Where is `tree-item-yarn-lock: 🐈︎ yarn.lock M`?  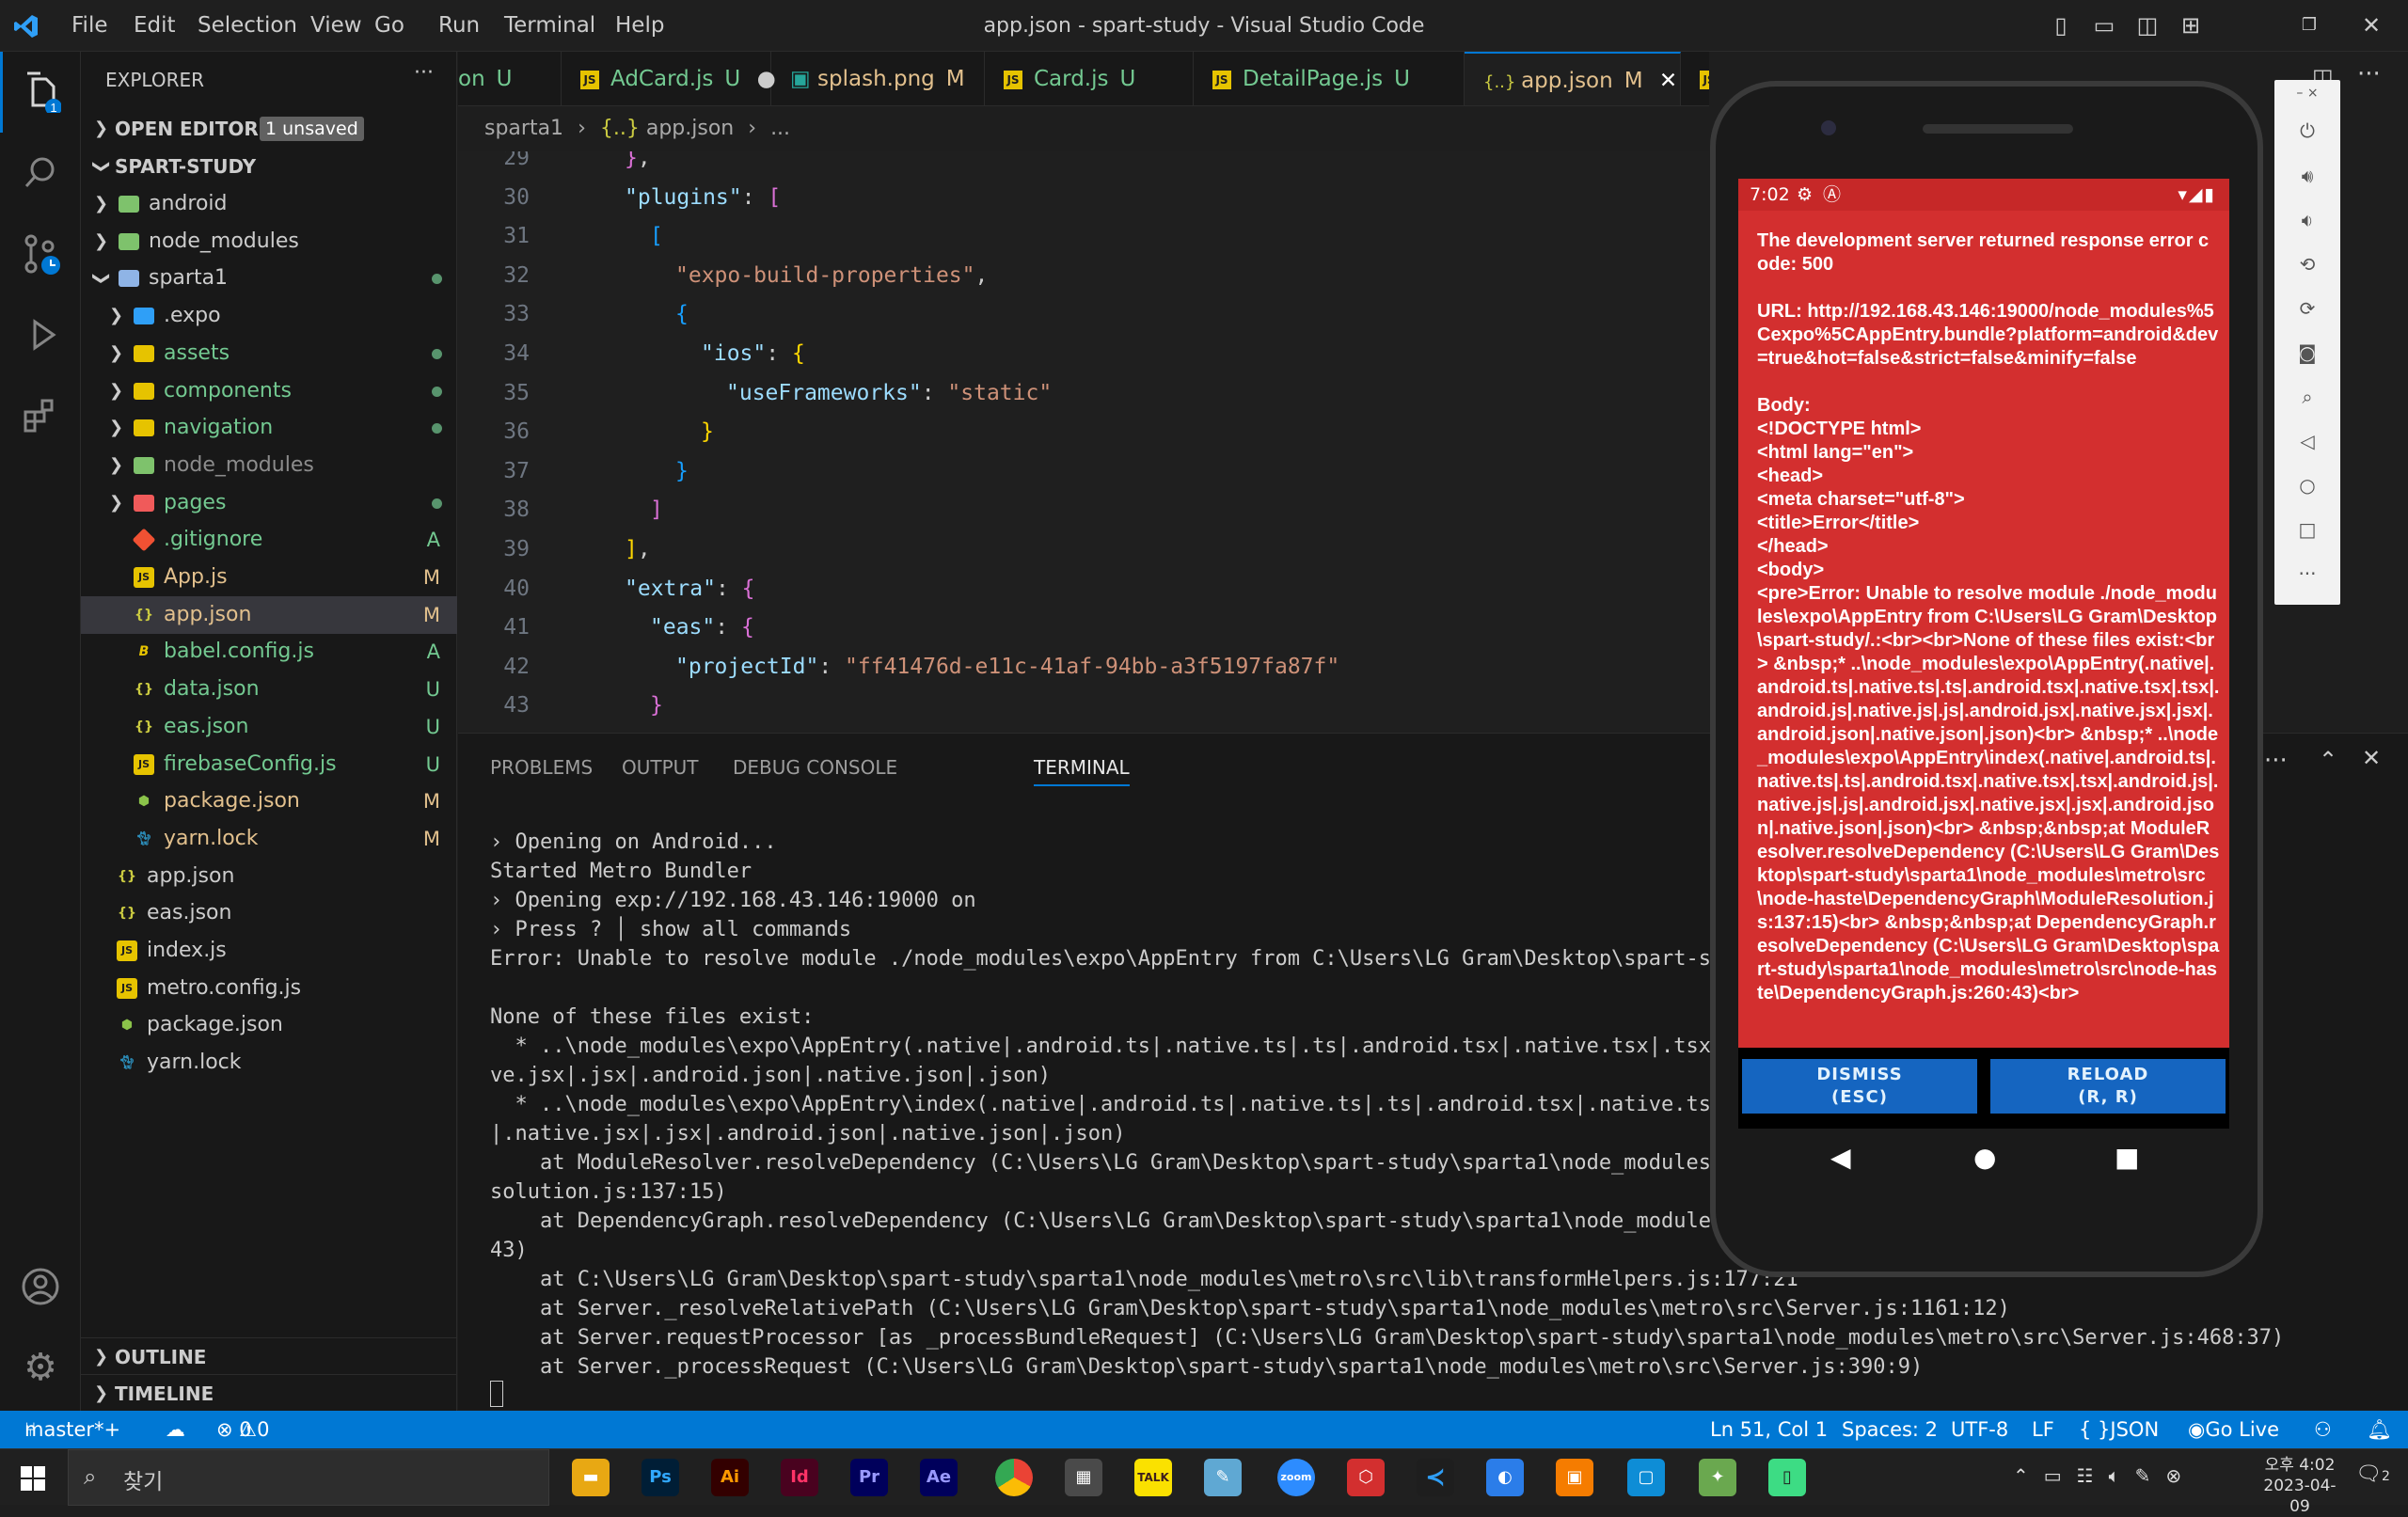
tree-item-yarn-lock: 🐈︎ yarn.lock M is located at coordinates (269, 839).